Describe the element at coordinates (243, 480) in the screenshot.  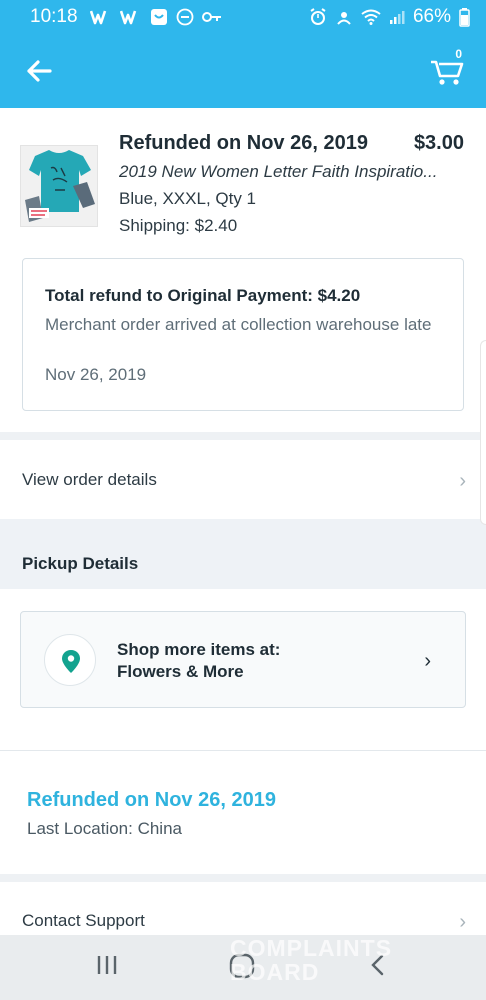
I see `view-order-details-row: View order details ›` at that location.